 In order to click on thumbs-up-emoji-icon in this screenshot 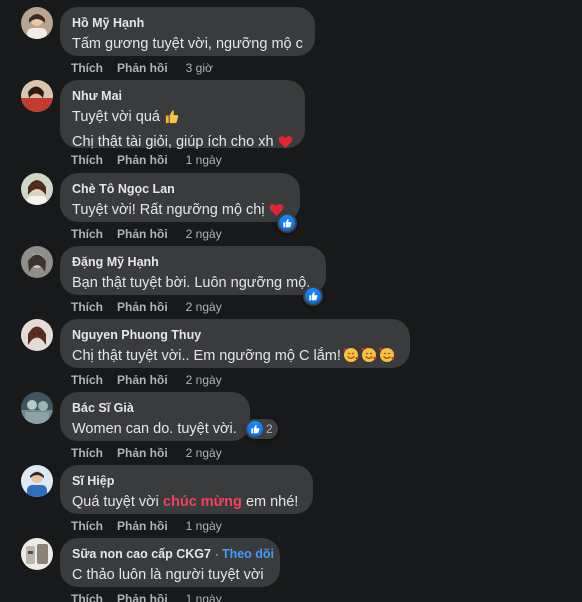, I will do `click(171, 119)`.